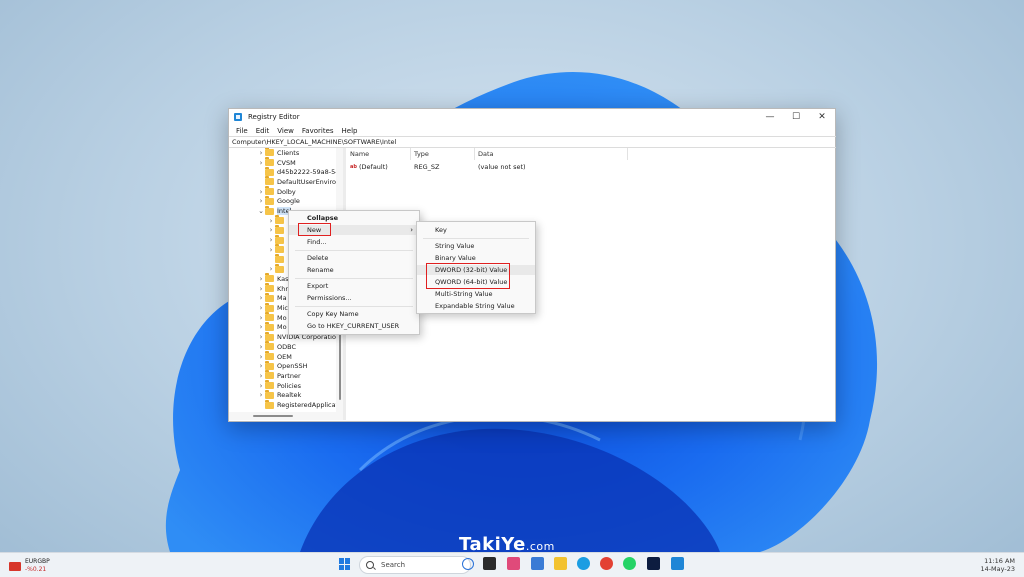  I want to click on start-button, so click(345, 564).